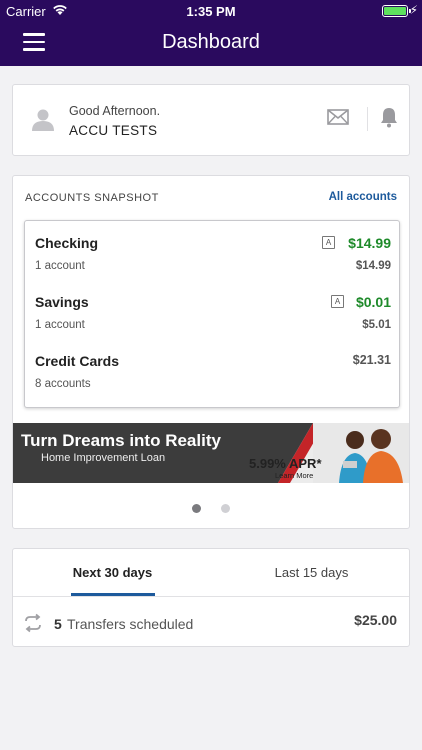  Describe the element at coordinates (103, 458) in the screenshot. I see `banner-subline: Home Improvement Loan` at that location.